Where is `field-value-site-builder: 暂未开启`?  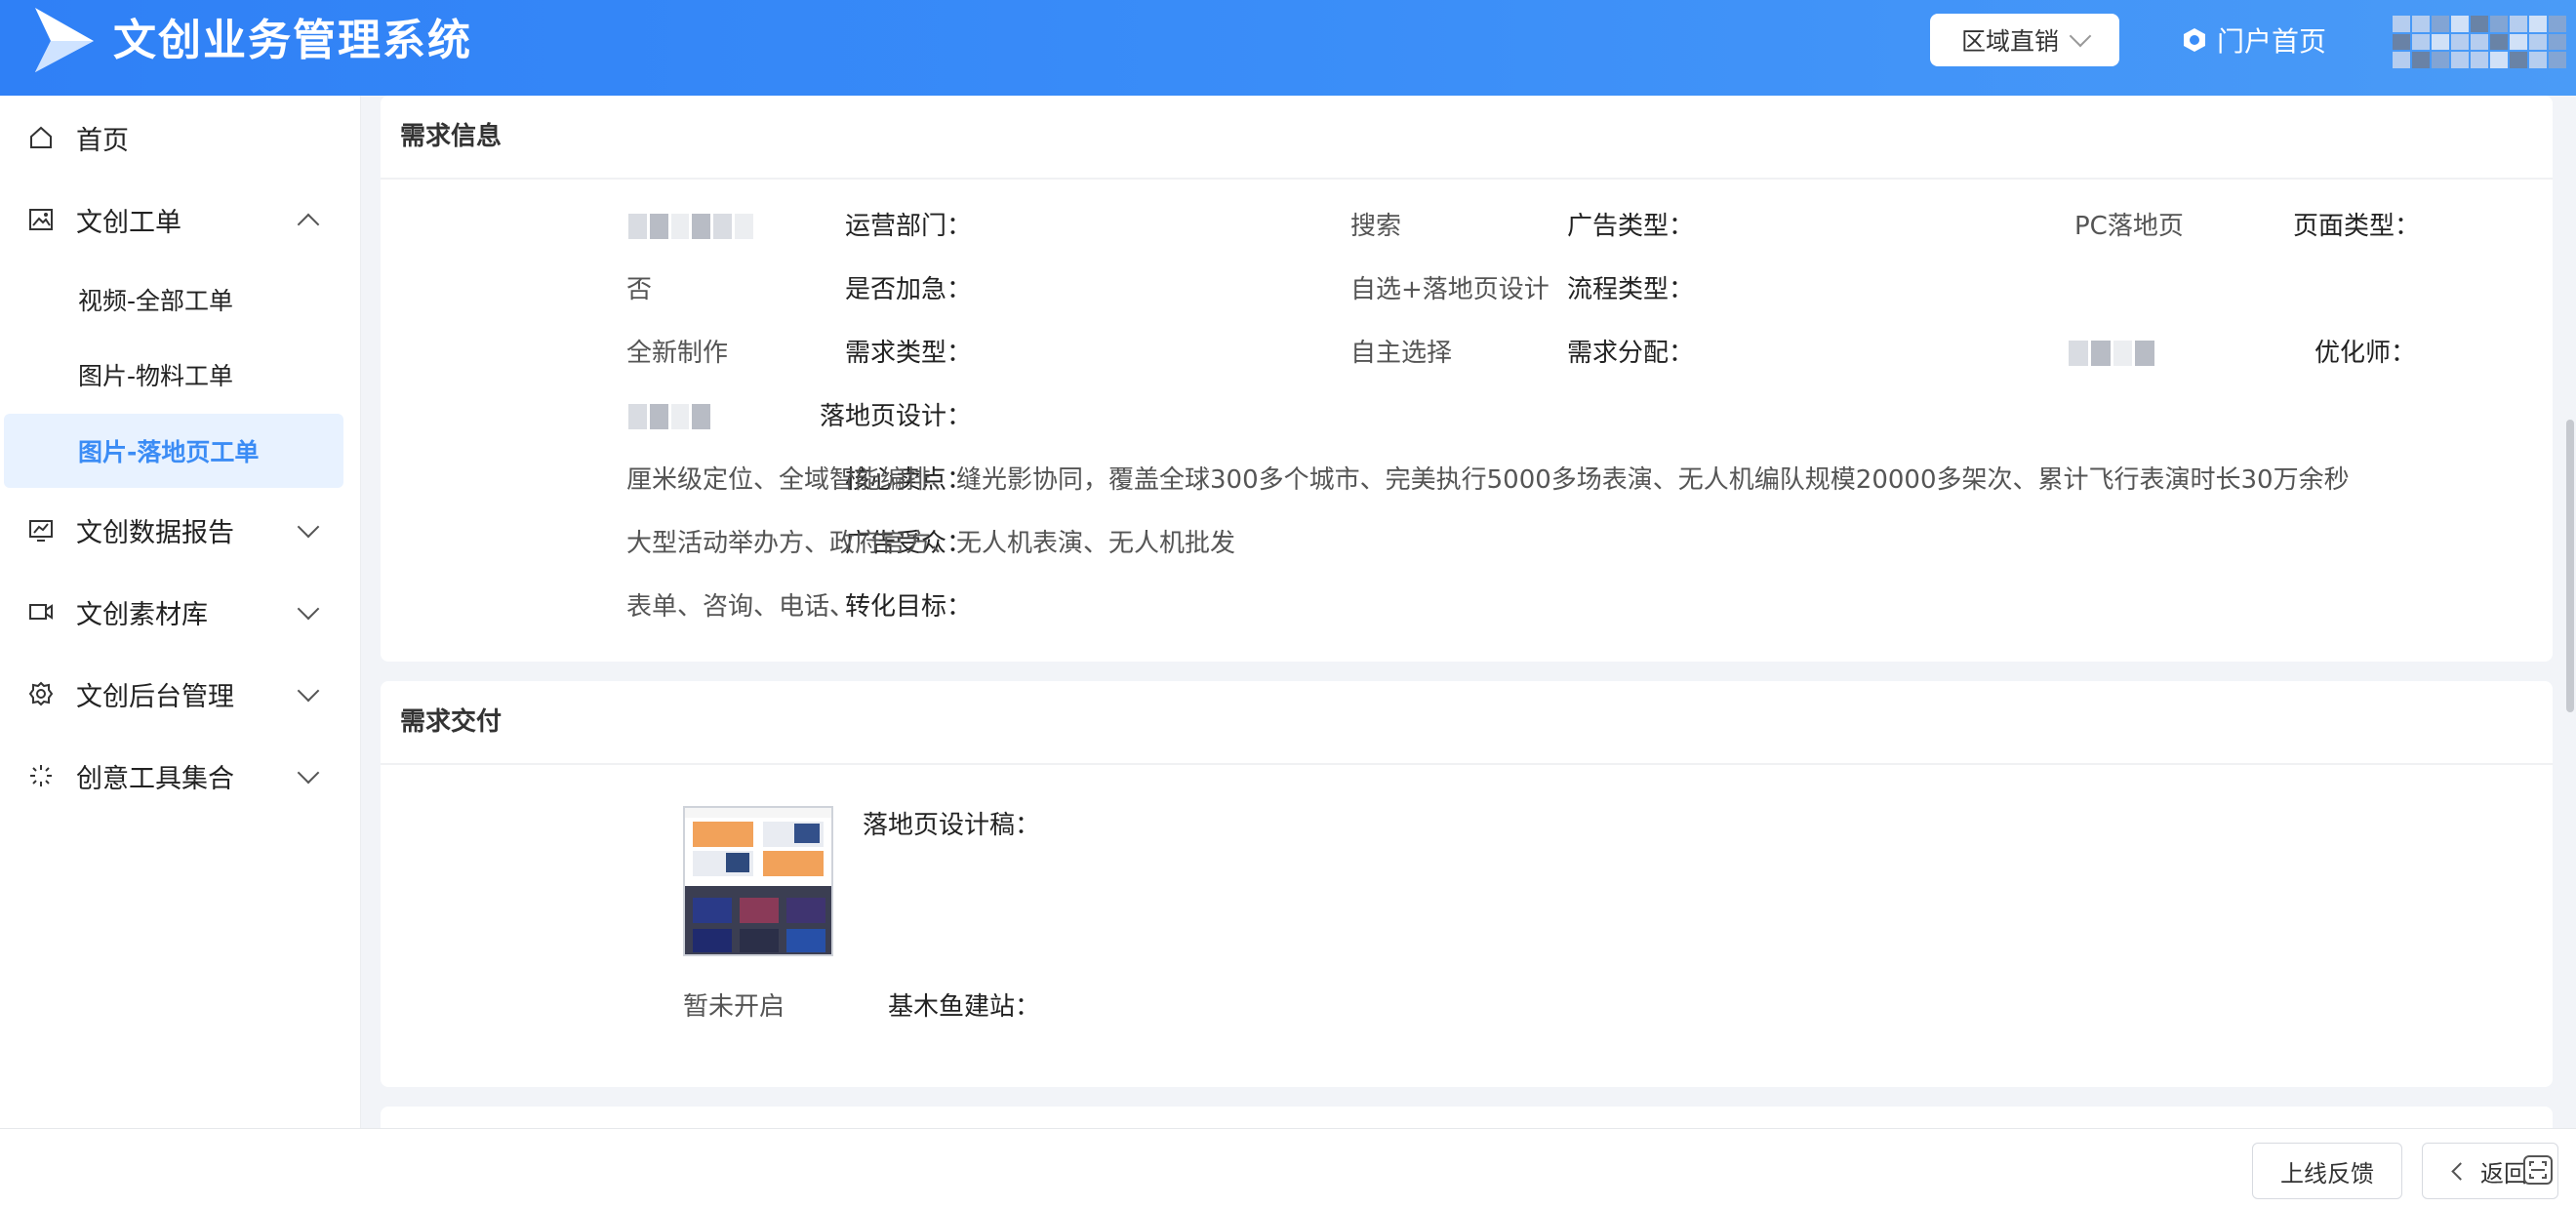 field-value-site-builder: 暂未开启 is located at coordinates (734, 1007).